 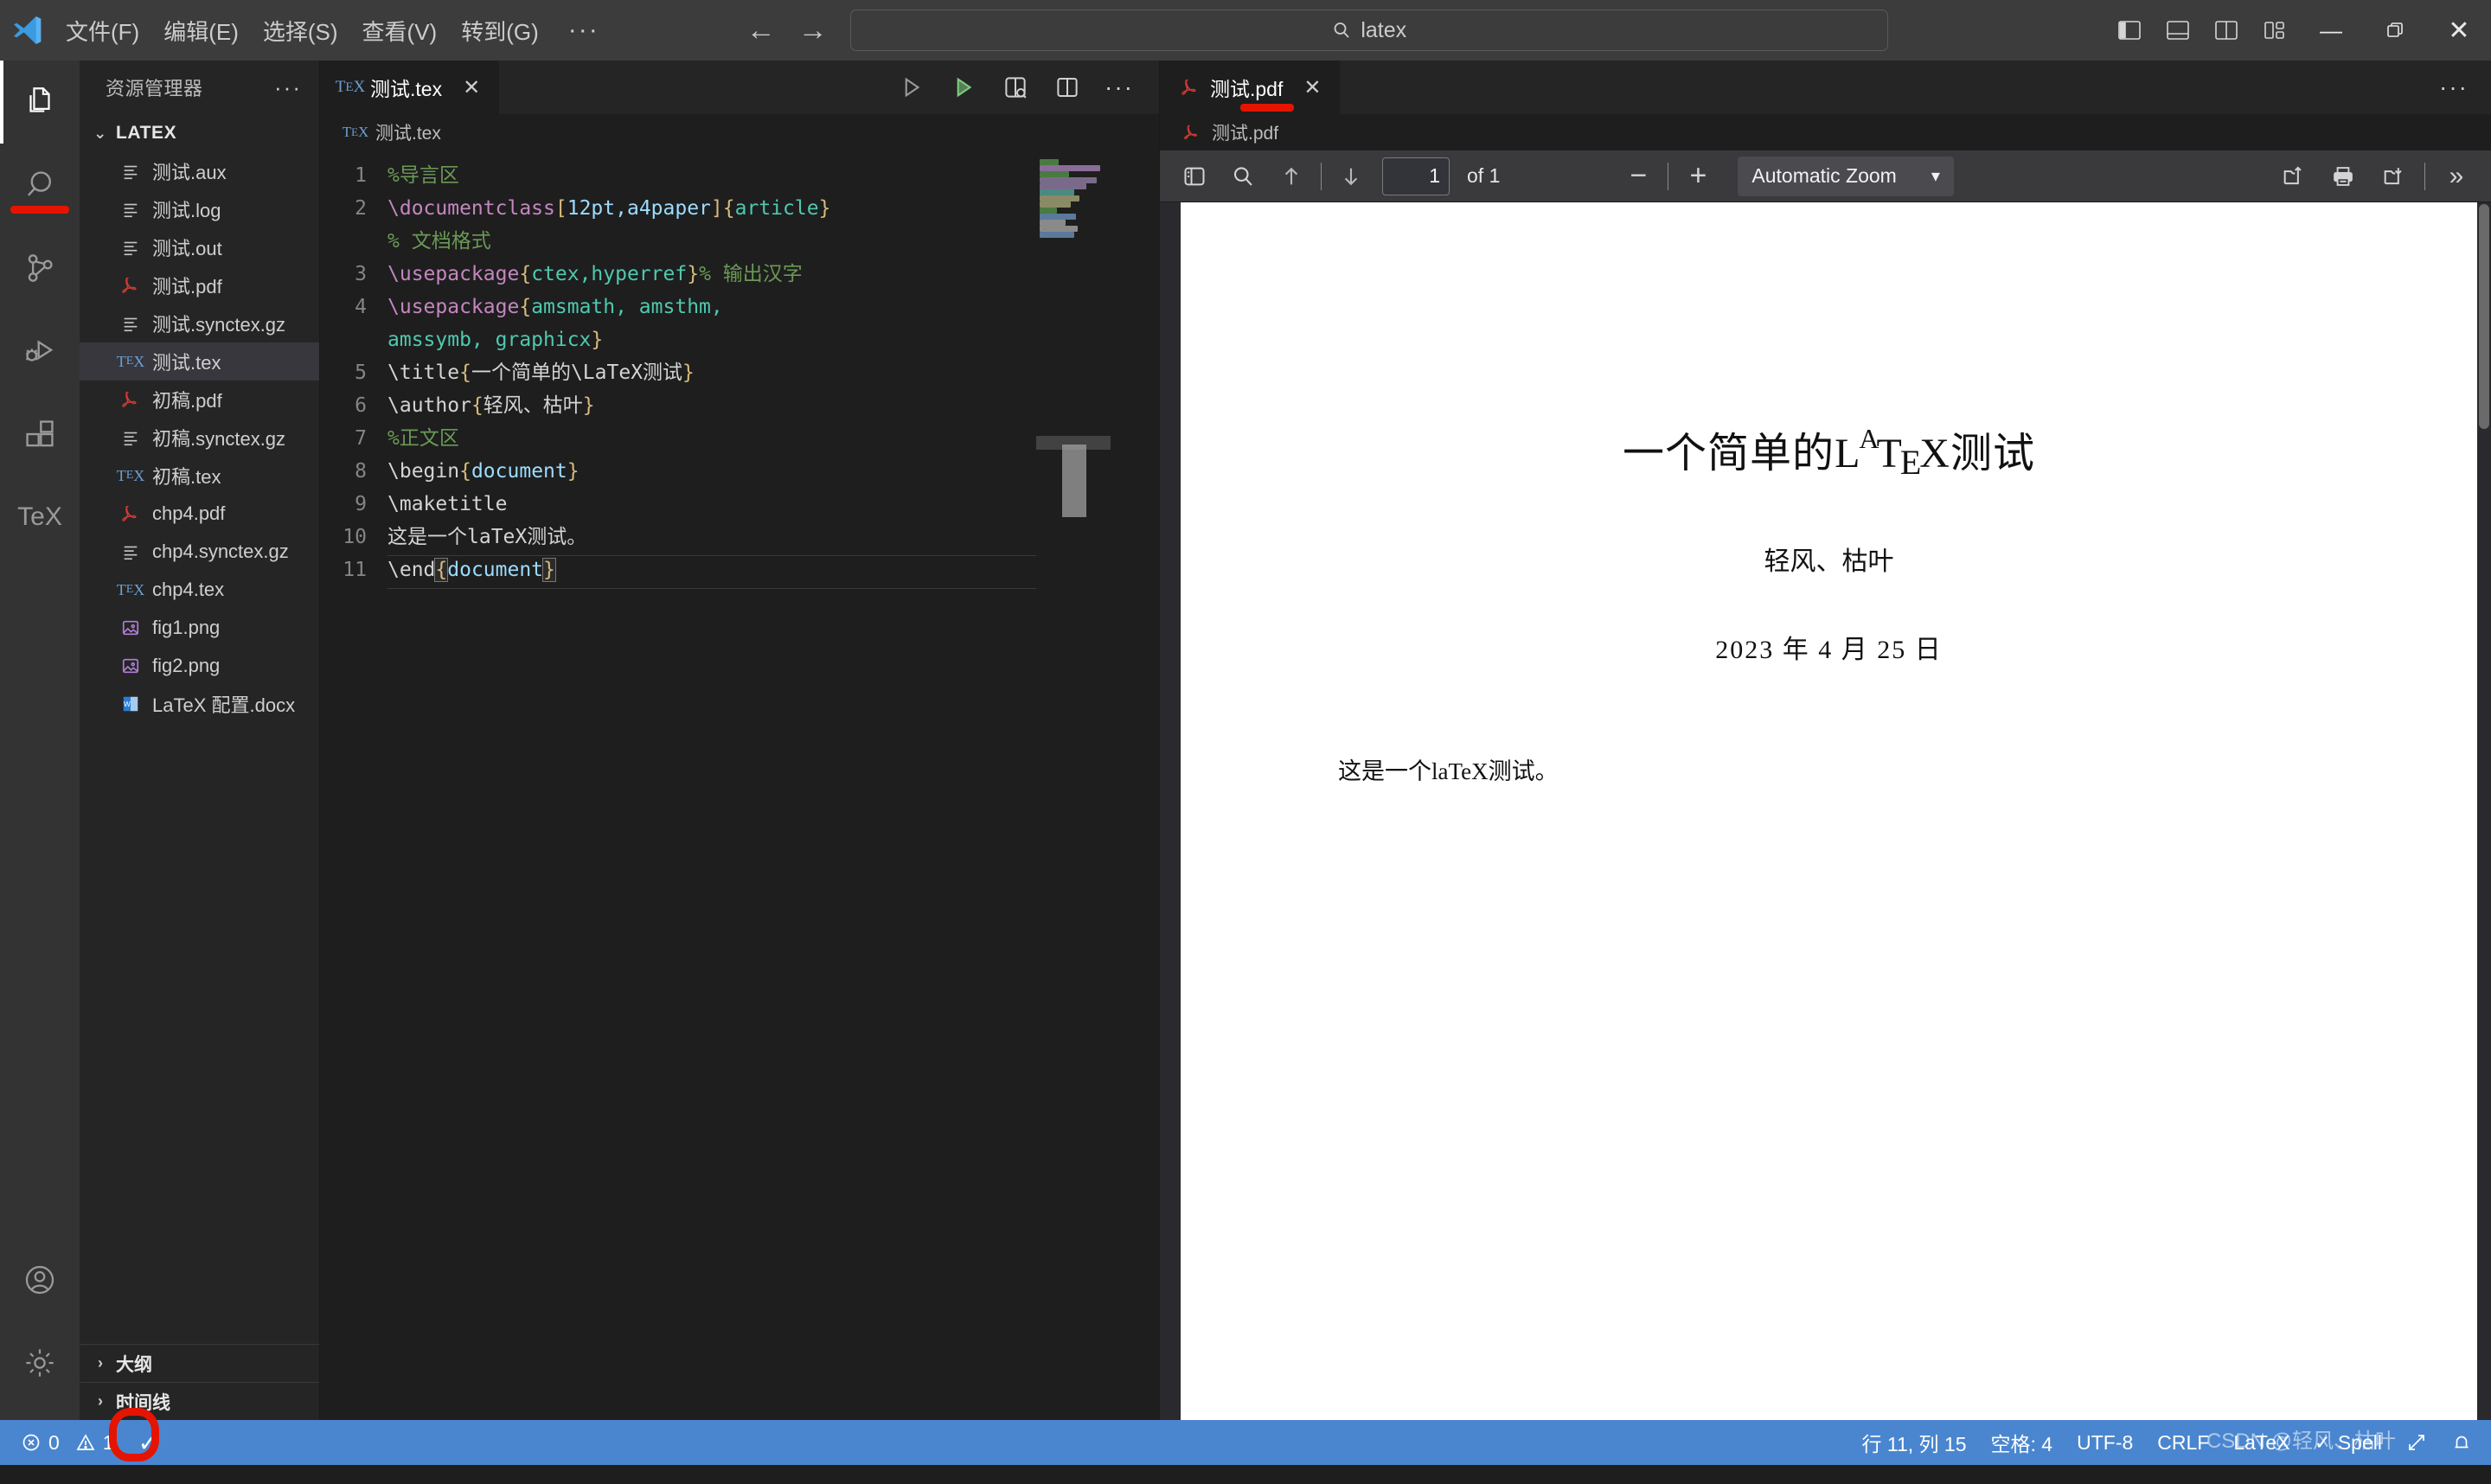 What do you see at coordinates (200, 552) in the screenshot?
I see `list-item: chp4.synctex.gz` at bounding box center [200, 552].